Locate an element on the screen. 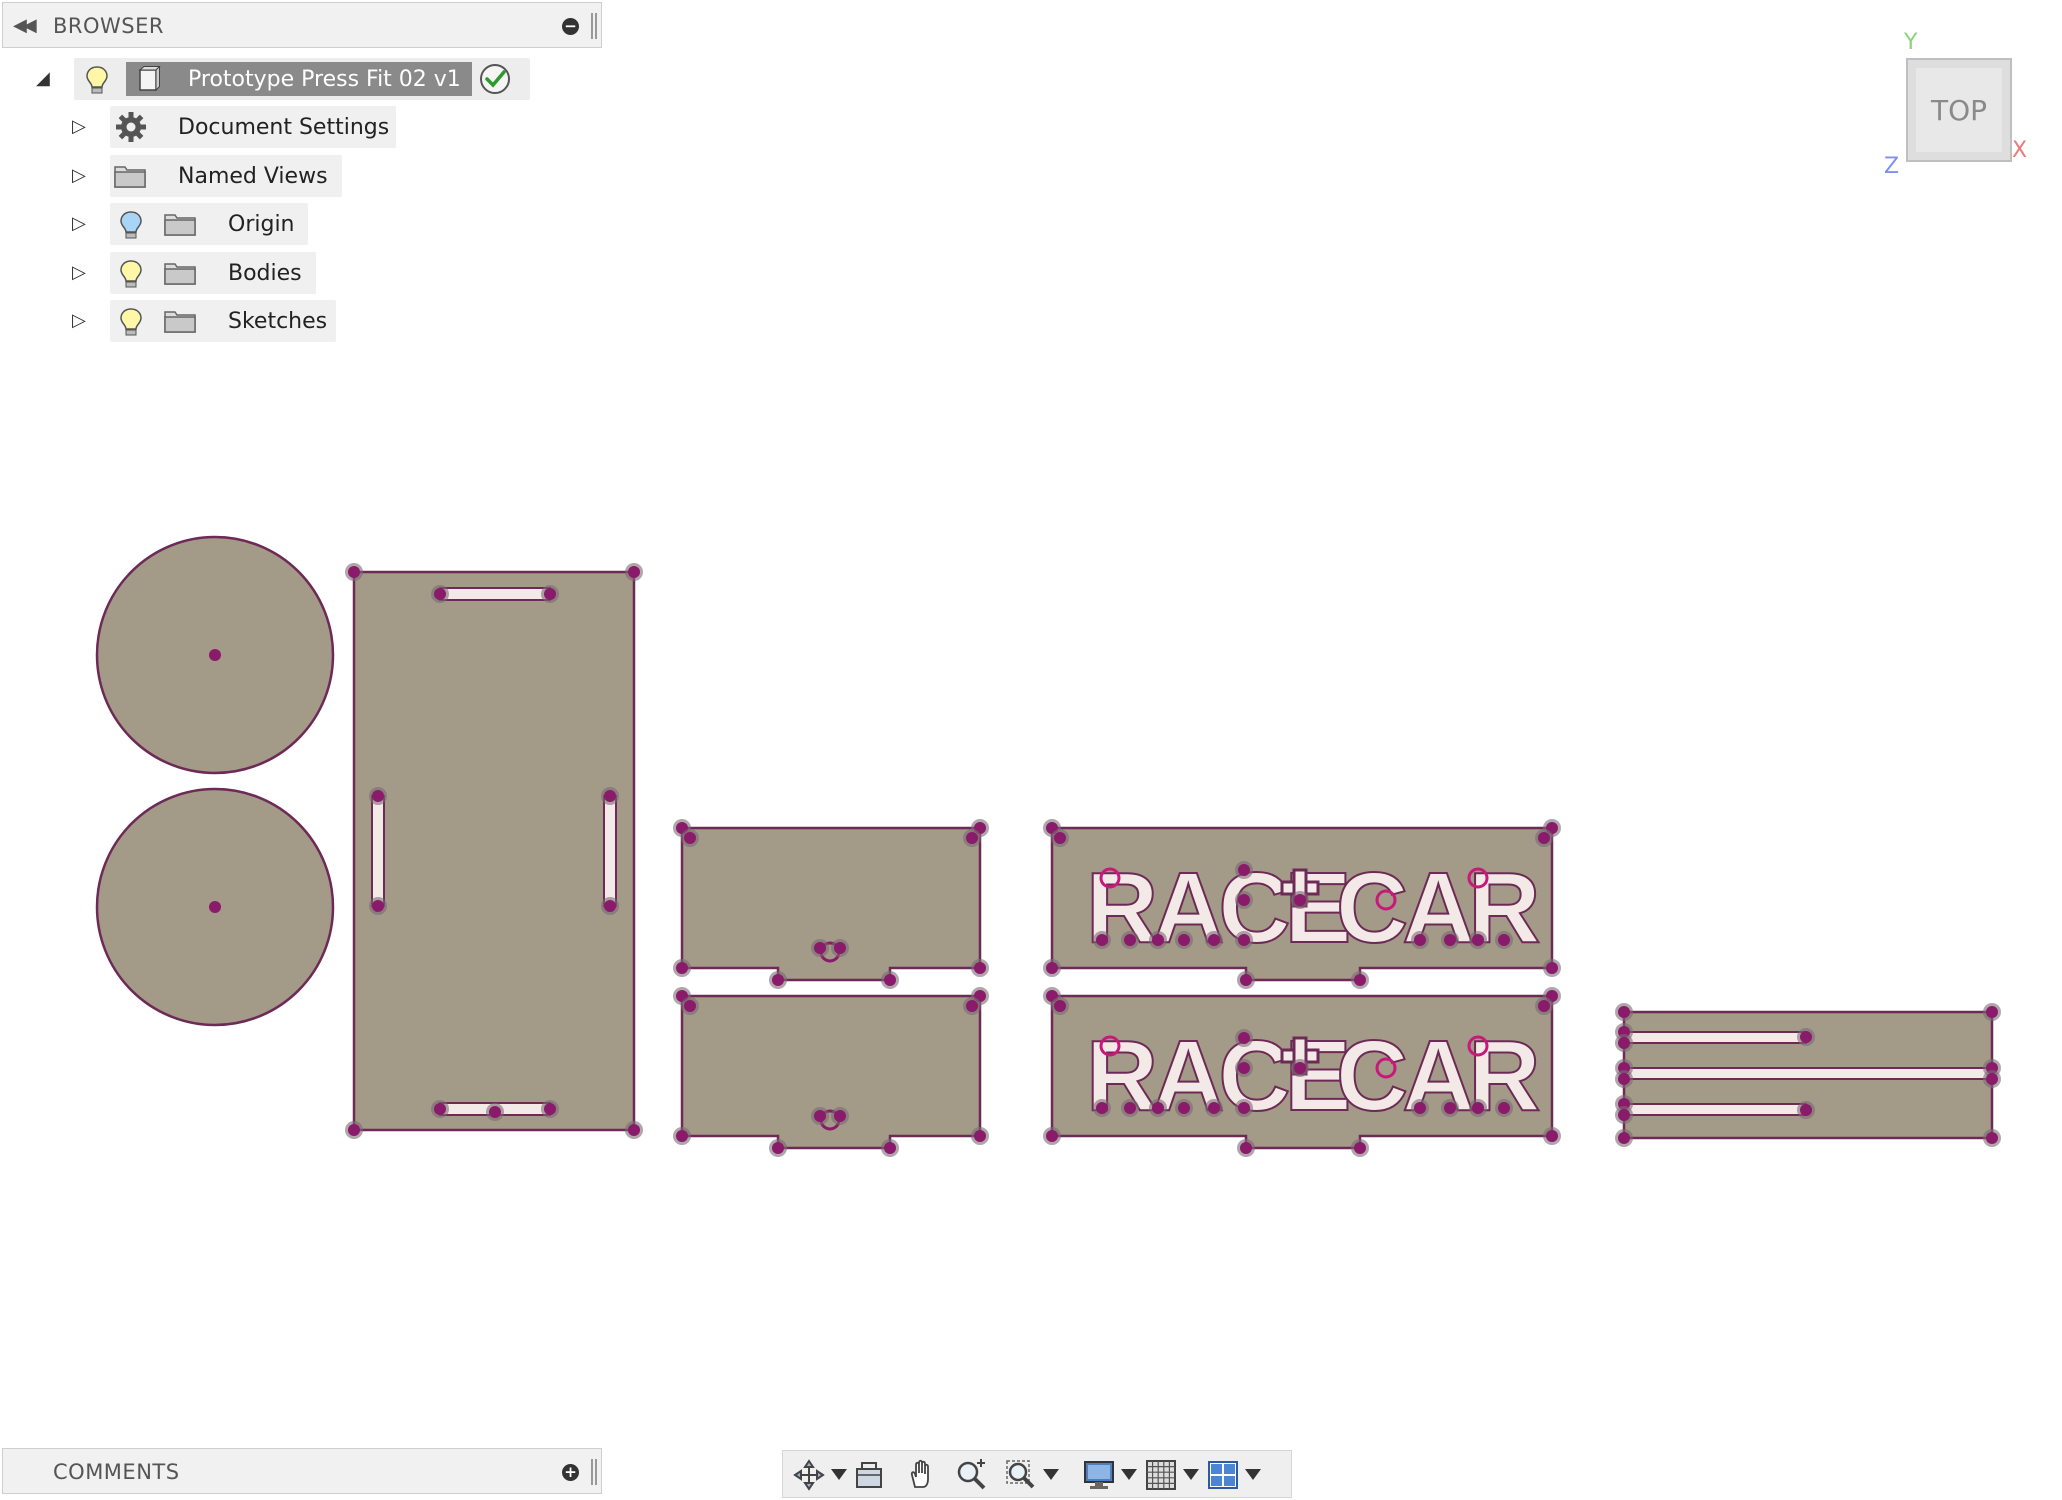 This screenshot has width=2062, height=1500. display-dropdown-icon is located at coordinates (1129, 1474).